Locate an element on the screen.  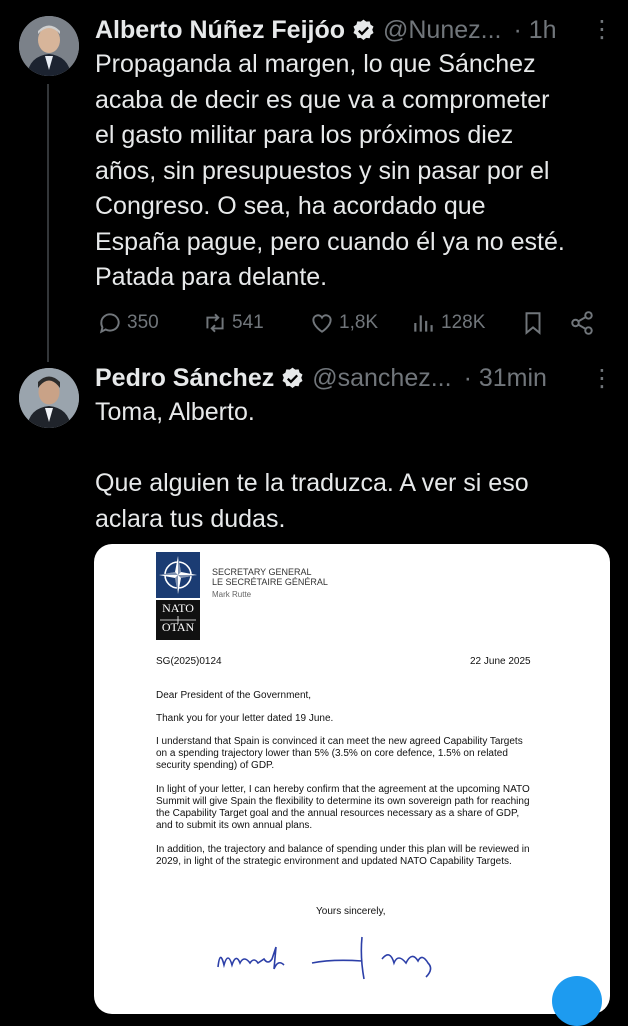
letter-date: 22 June 2025 is located at coordinates (500, 661).